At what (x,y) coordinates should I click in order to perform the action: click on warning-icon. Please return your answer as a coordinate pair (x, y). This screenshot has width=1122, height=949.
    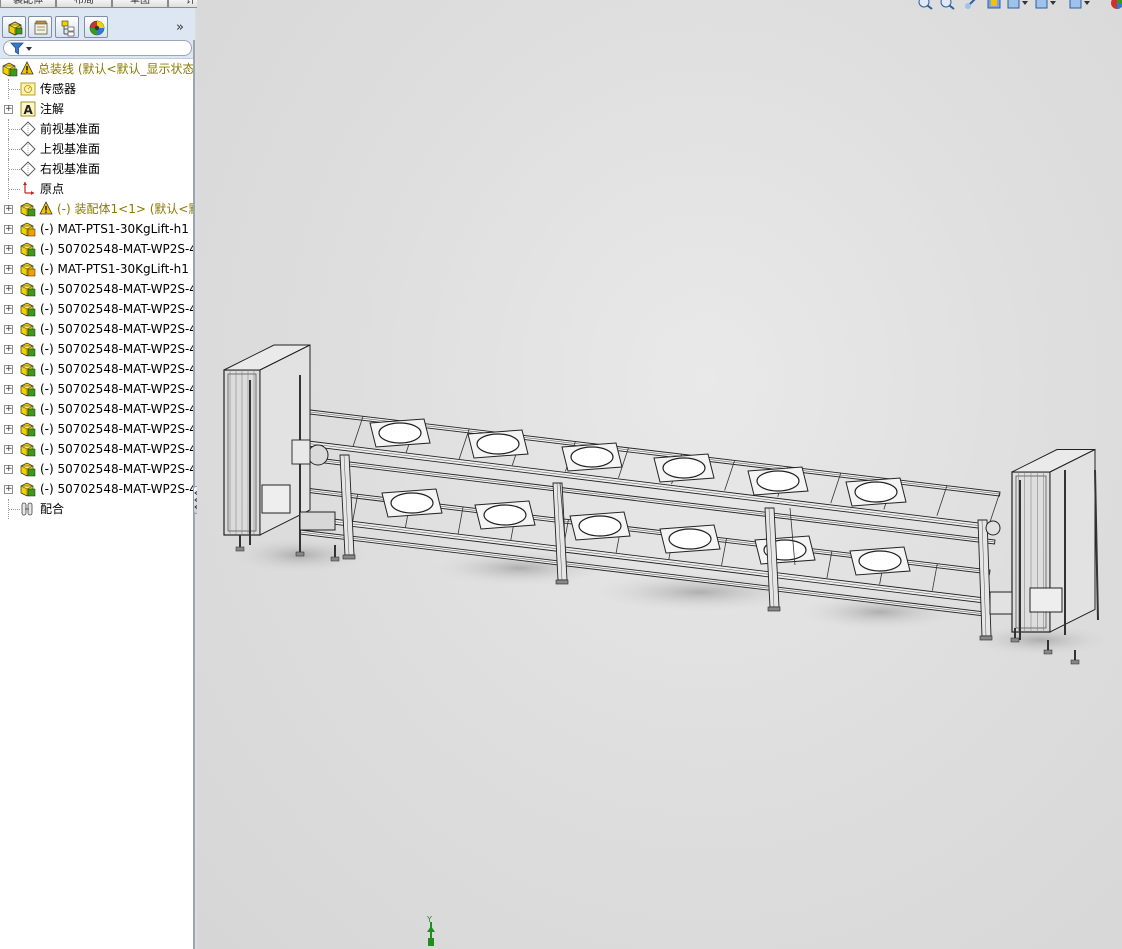
    Looking at the image, I should click on (46, 209).